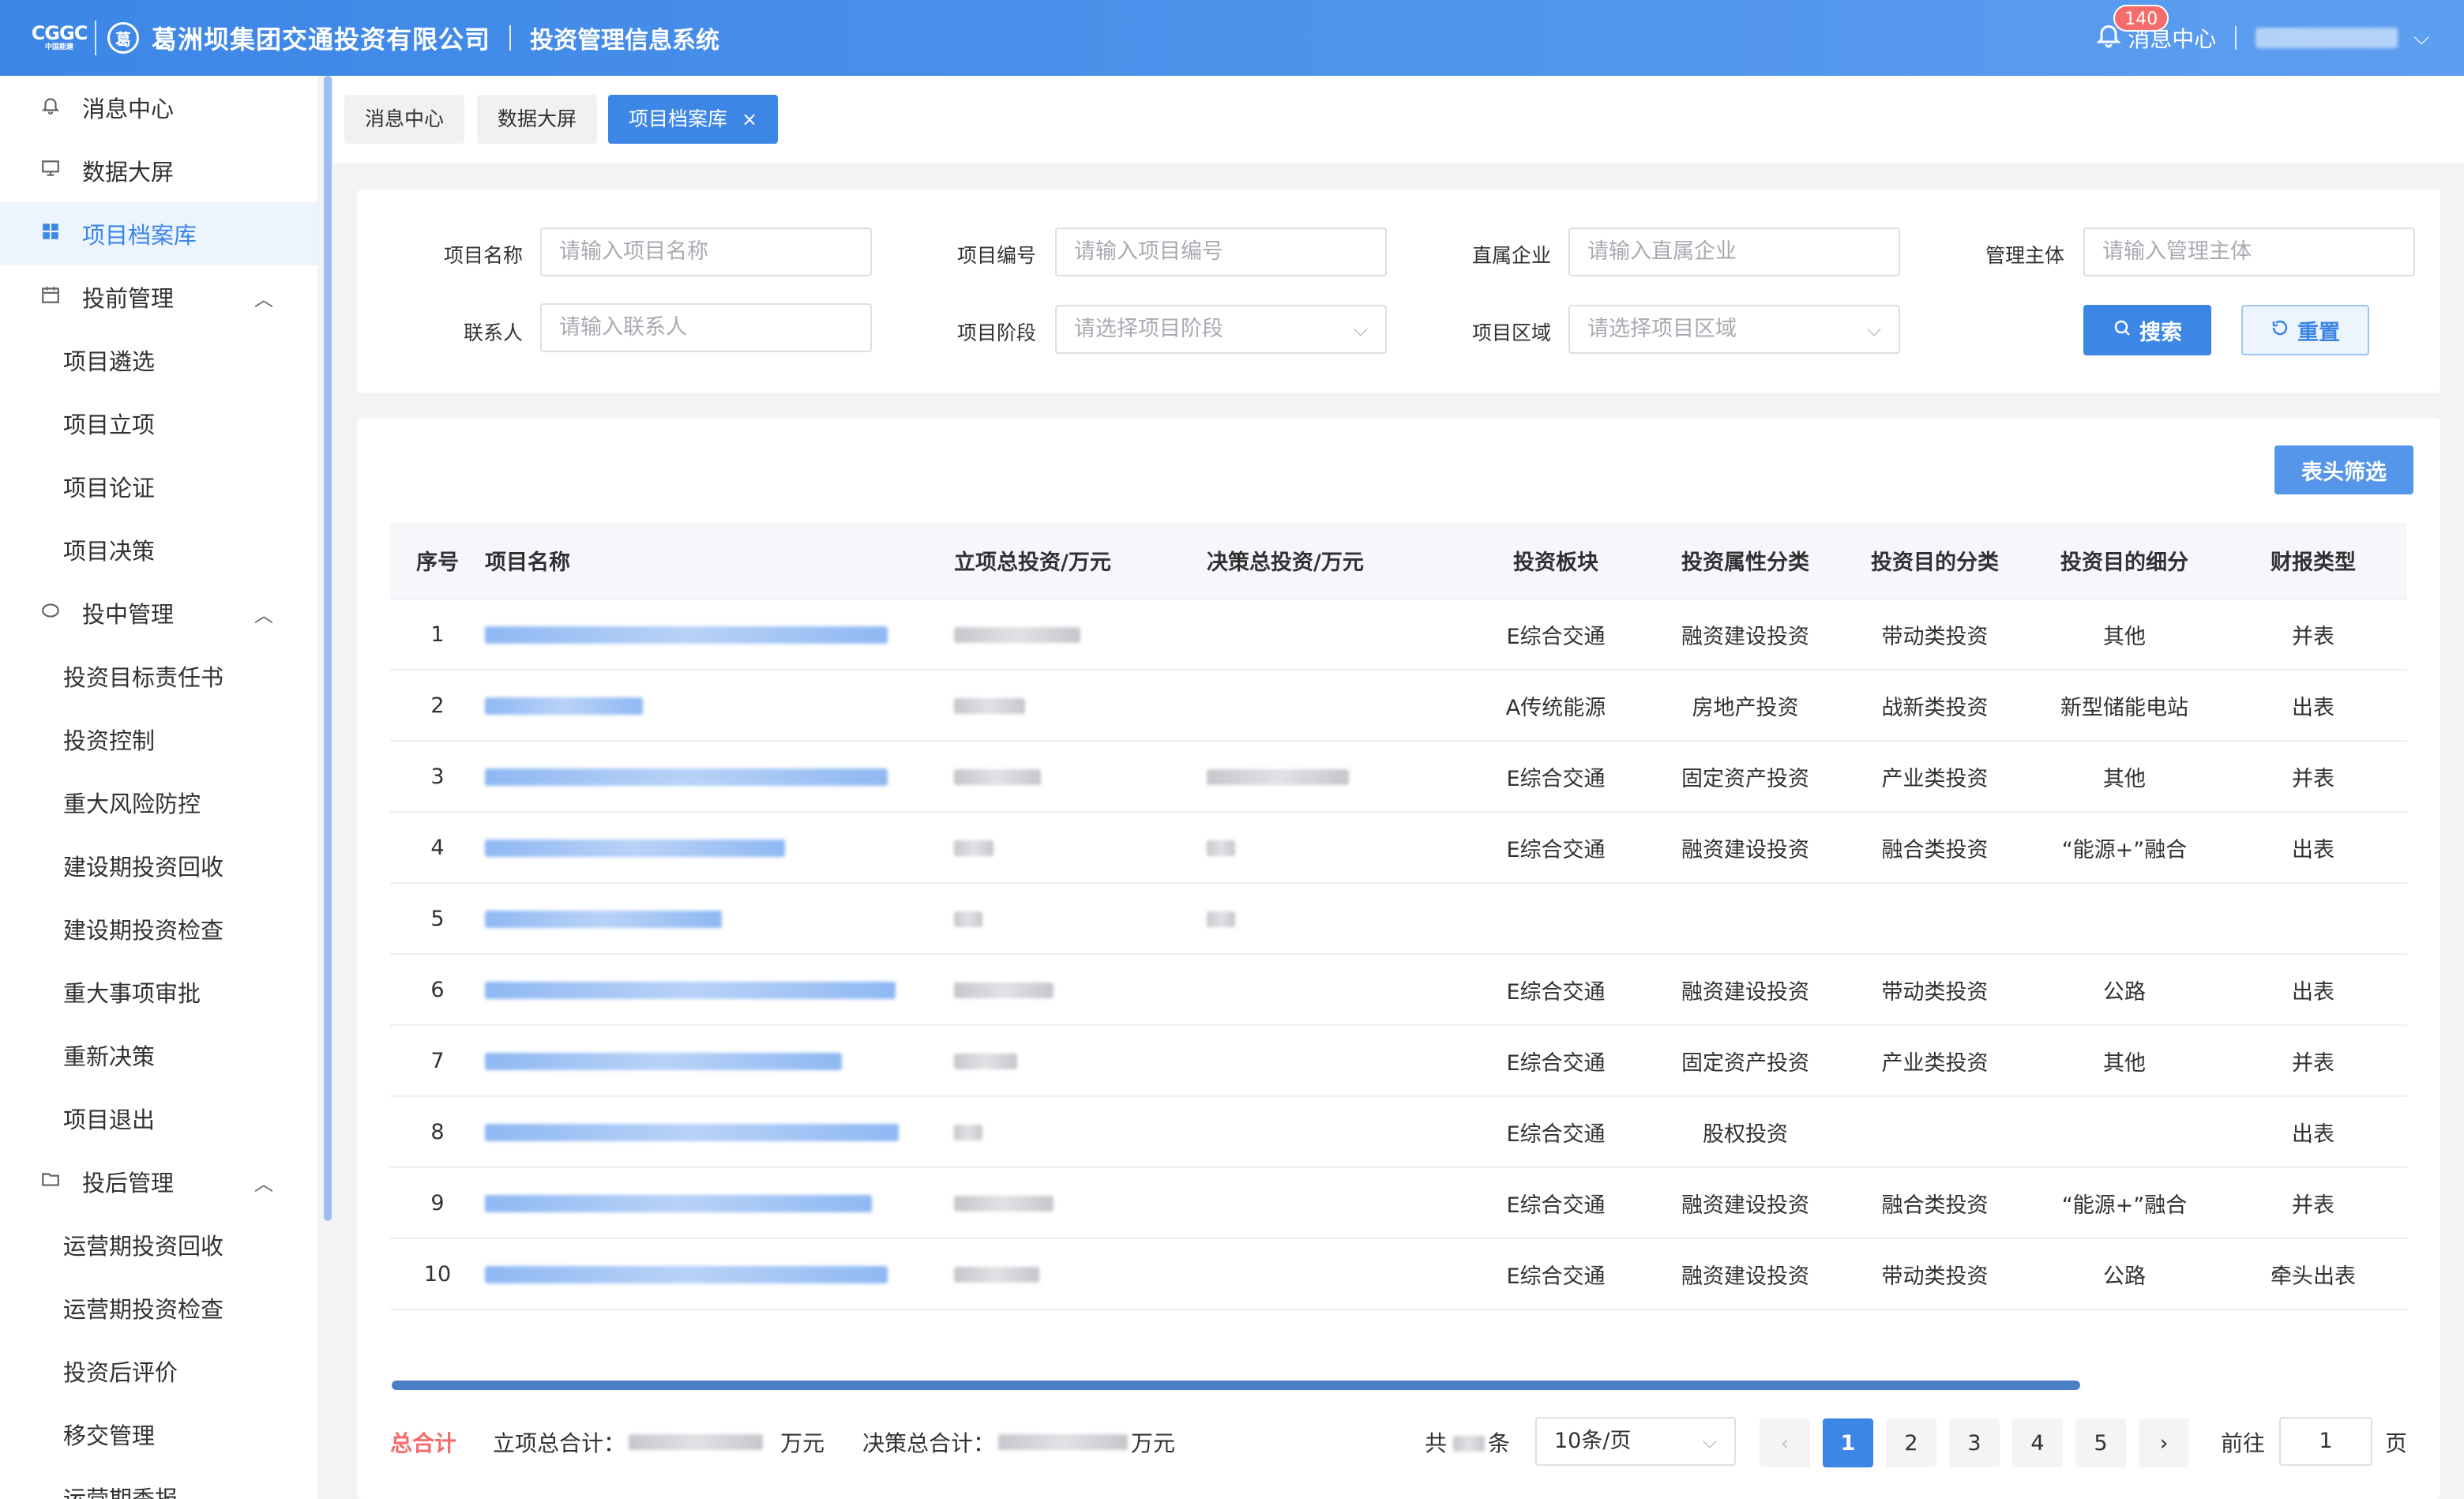  I want to click on tab-data-screen: 数据大屏, so click(537, 119).